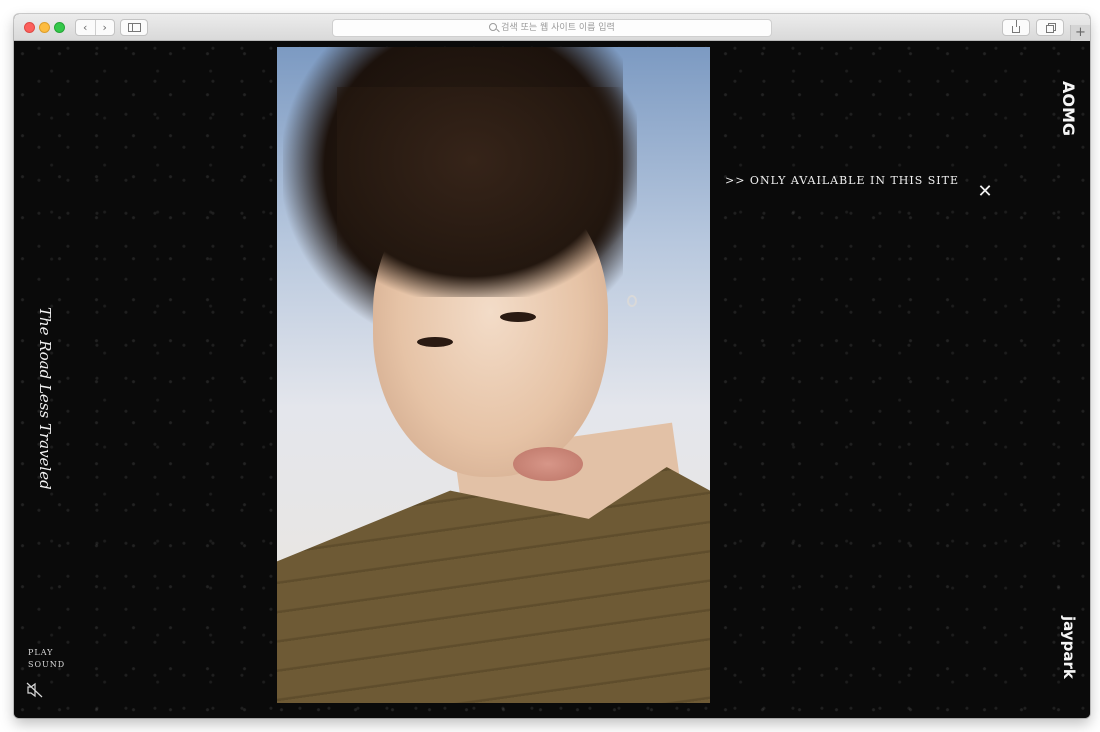 This screenshot has height=732, width=1100. I want to click on share-icon, so click(1016, 26).